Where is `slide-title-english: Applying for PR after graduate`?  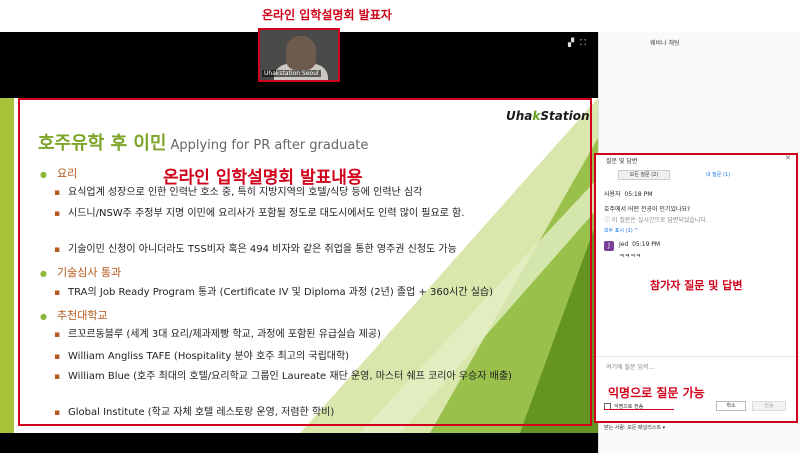
slide-title-english: Applying for PR after graduate is located at coordinates (269, 145).